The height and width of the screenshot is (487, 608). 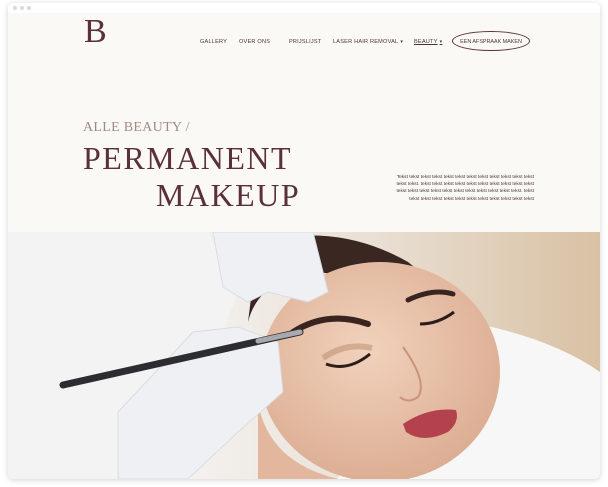 I want to click on nav-item-over-ons: OVER ONS, so click(x=254, y=42).